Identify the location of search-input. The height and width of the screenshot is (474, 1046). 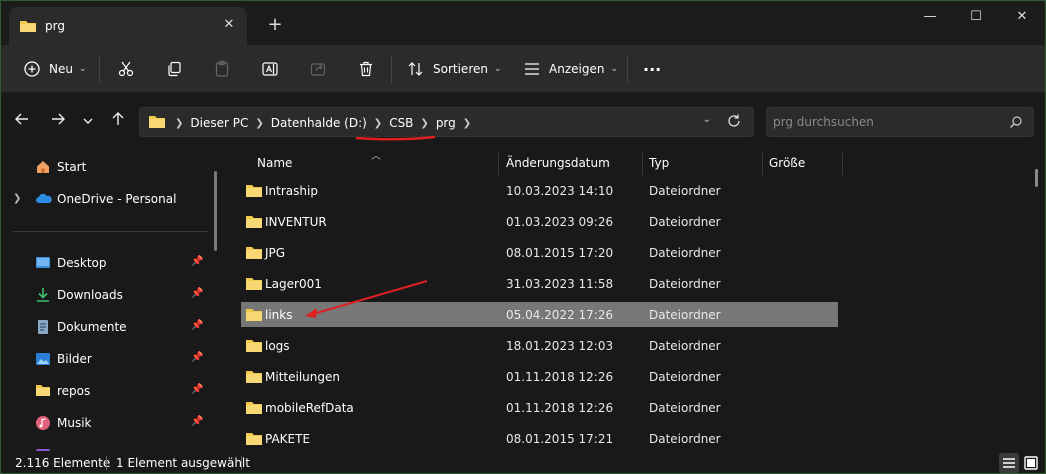
(888, 122).